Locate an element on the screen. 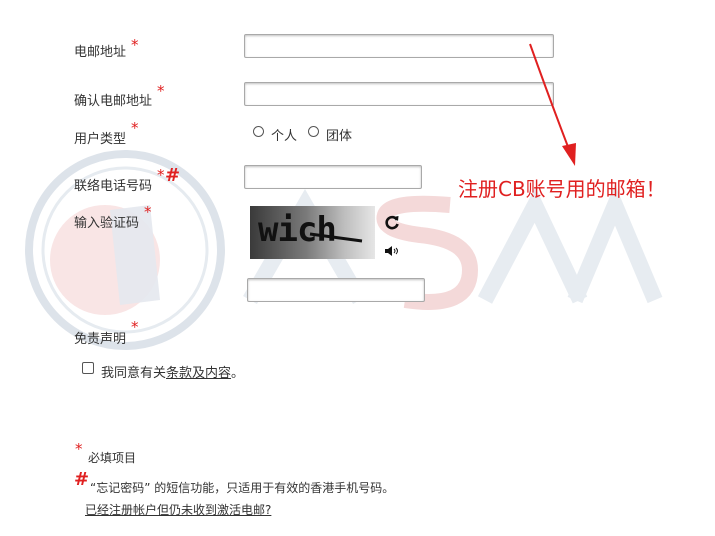 This screenshot has height=536, width=715. email-label: 电邮地址 is located at coordinates (100, 52).